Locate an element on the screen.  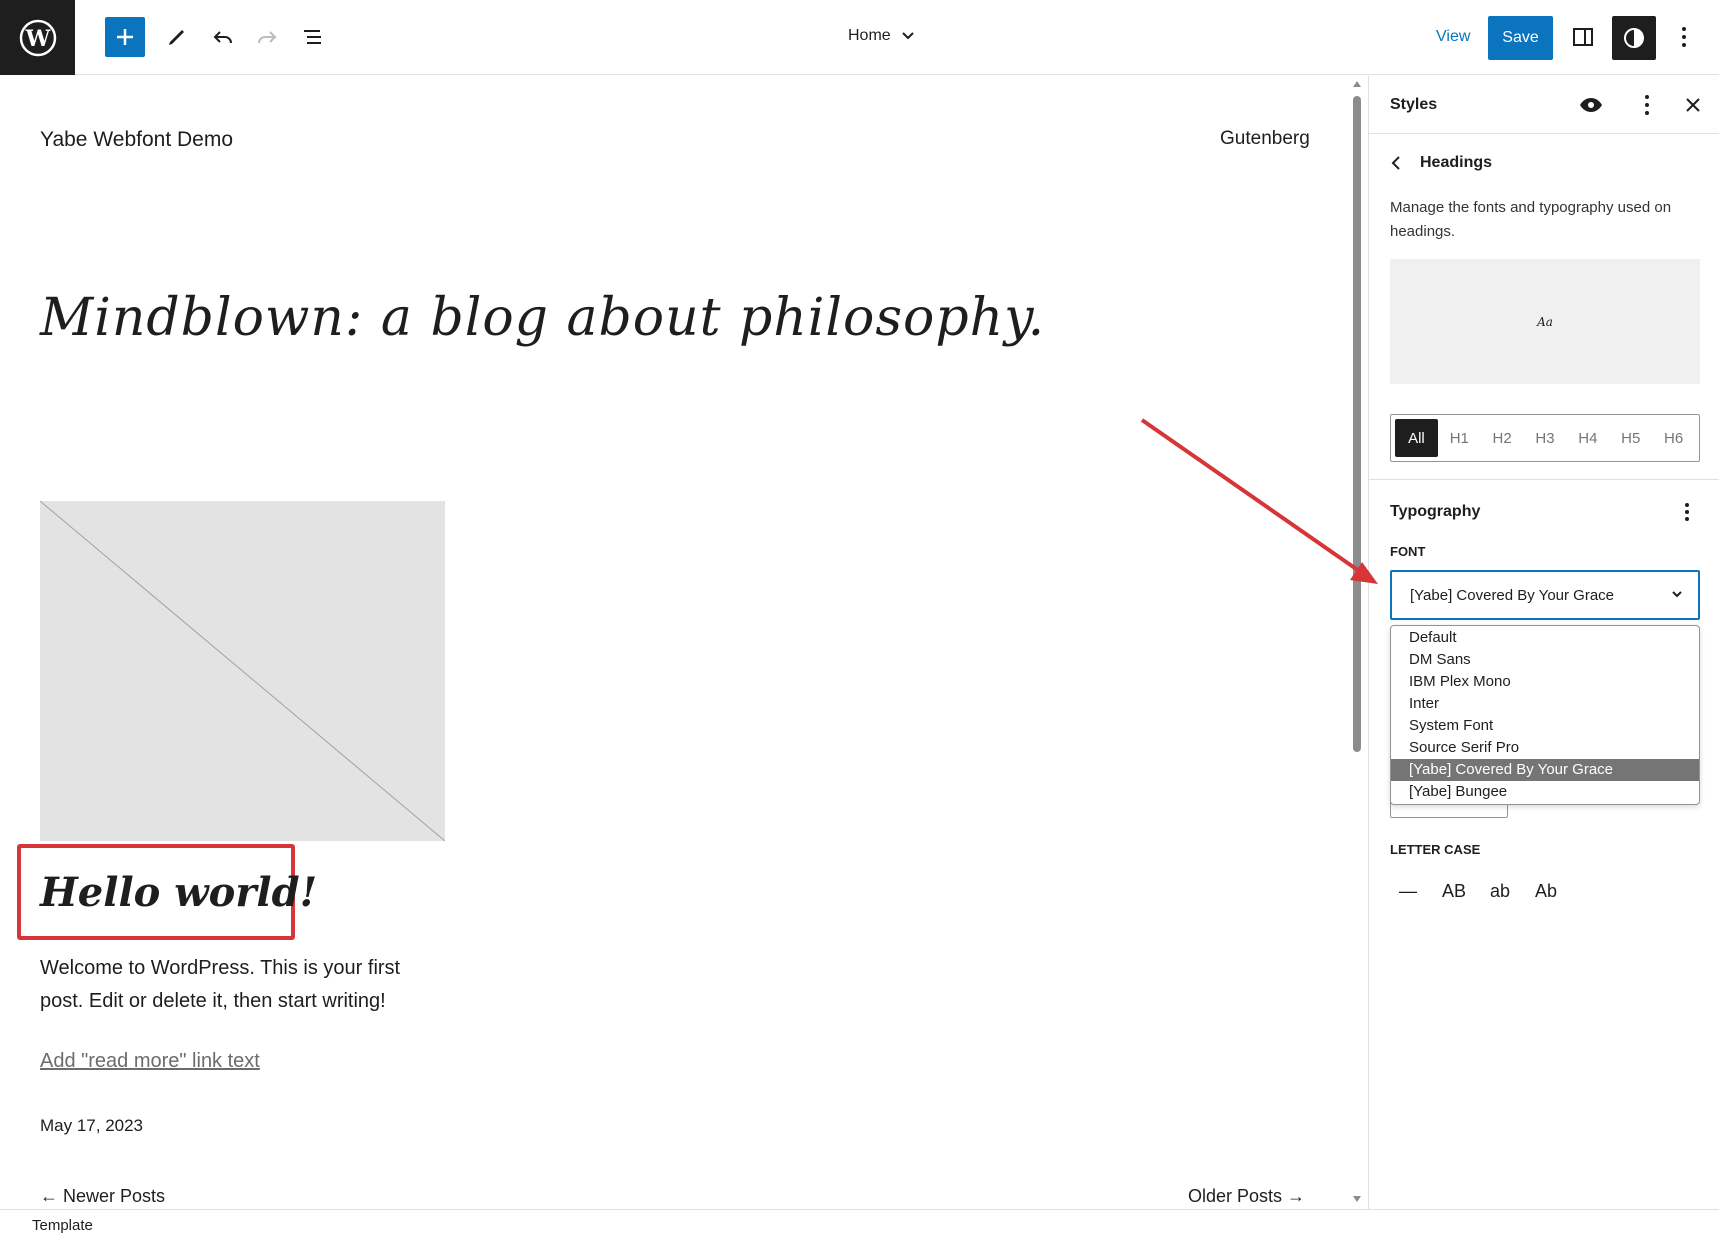
styles-button is located at coordinates (1634, 38).